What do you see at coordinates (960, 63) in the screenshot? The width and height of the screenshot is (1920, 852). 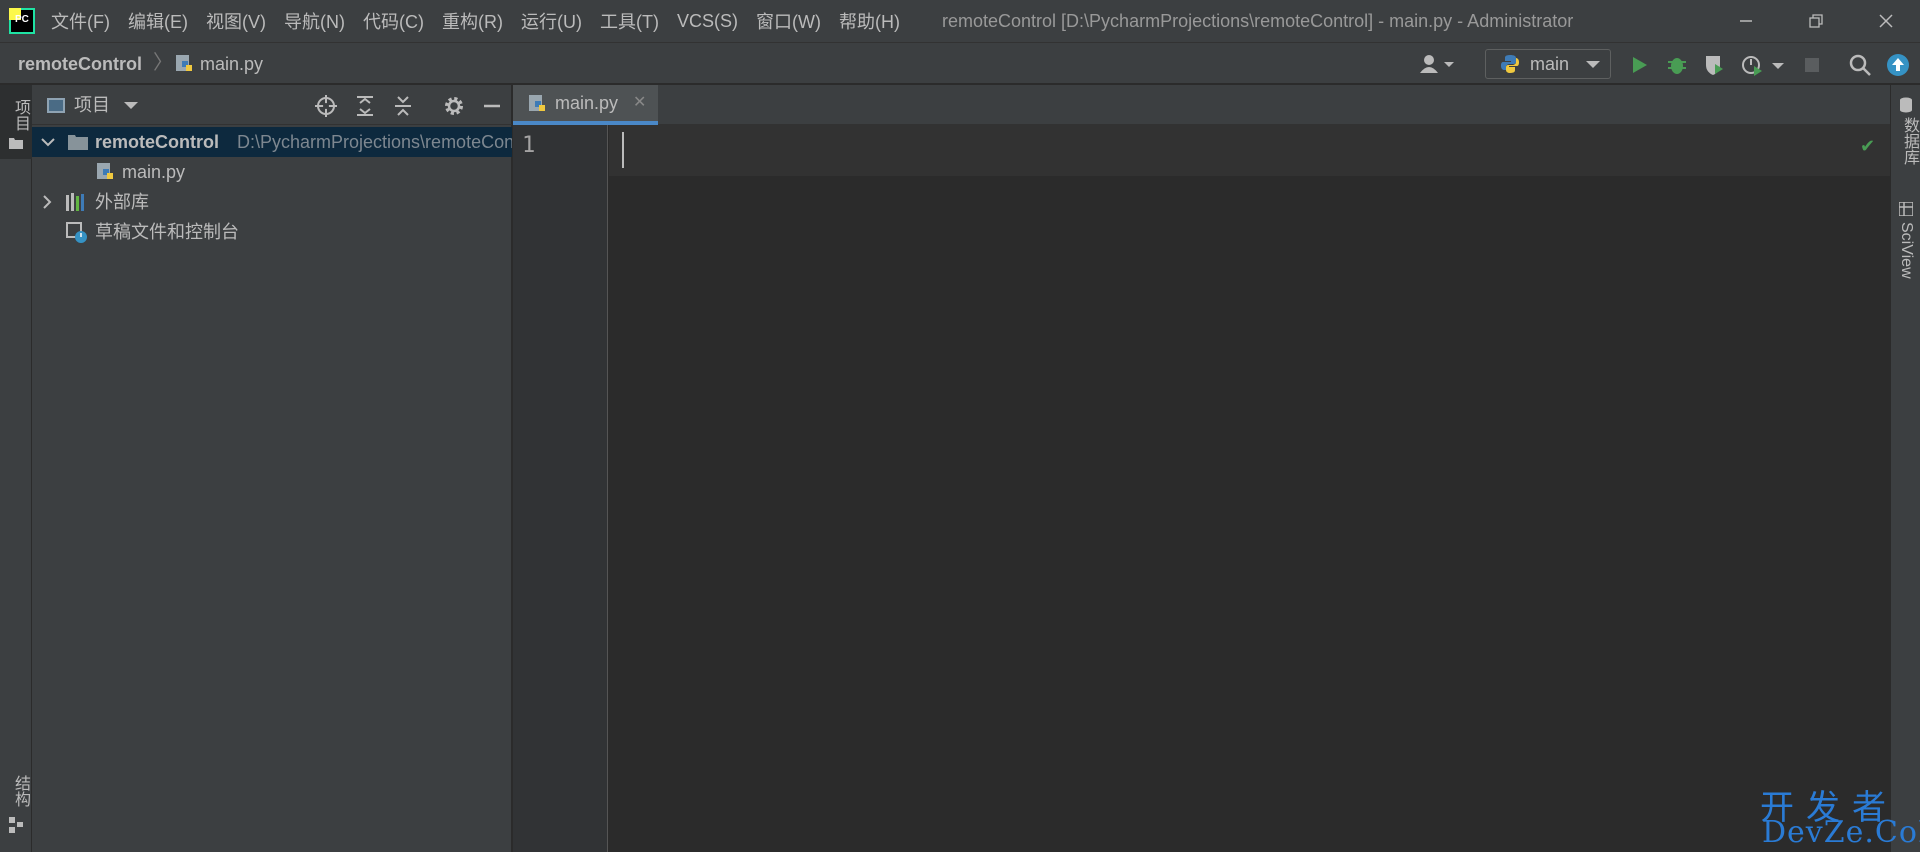 I see `navigation-bar: remoteControl 〉 main.py main` at bounding box center [960, 63].